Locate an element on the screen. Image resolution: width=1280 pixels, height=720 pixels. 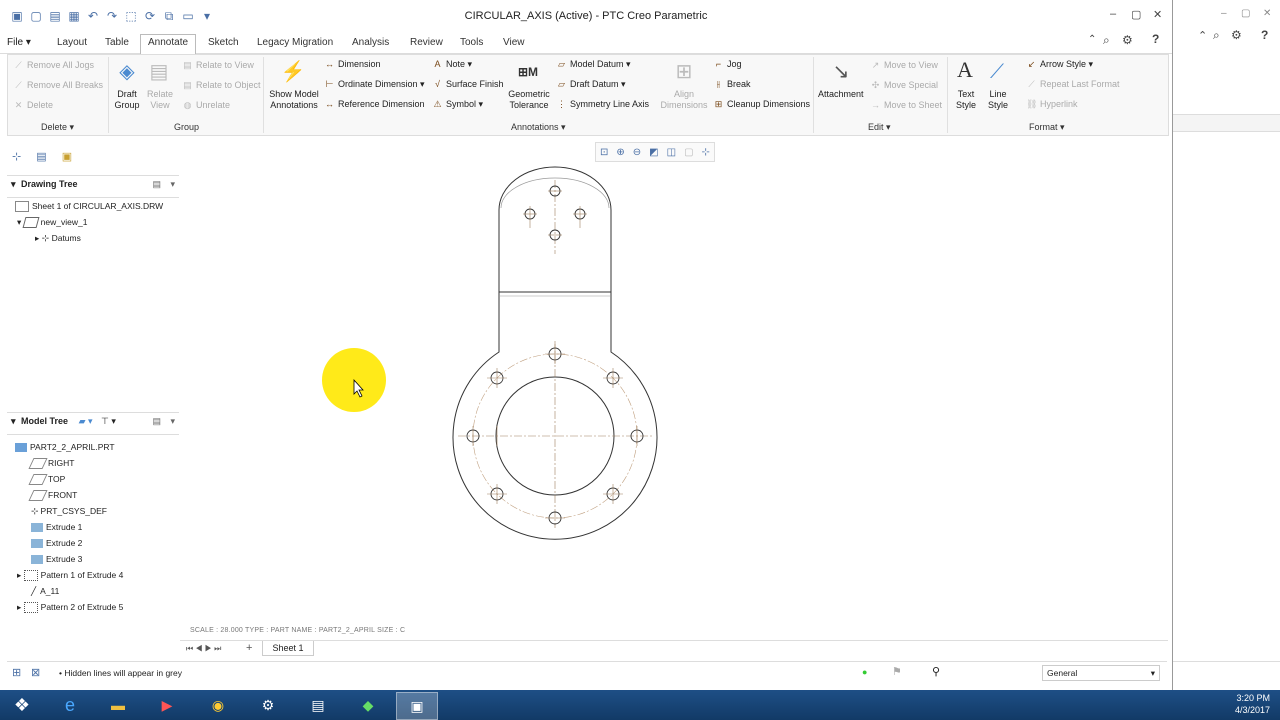
tab-analysis: Analysis is located at coordinates (370, 42).